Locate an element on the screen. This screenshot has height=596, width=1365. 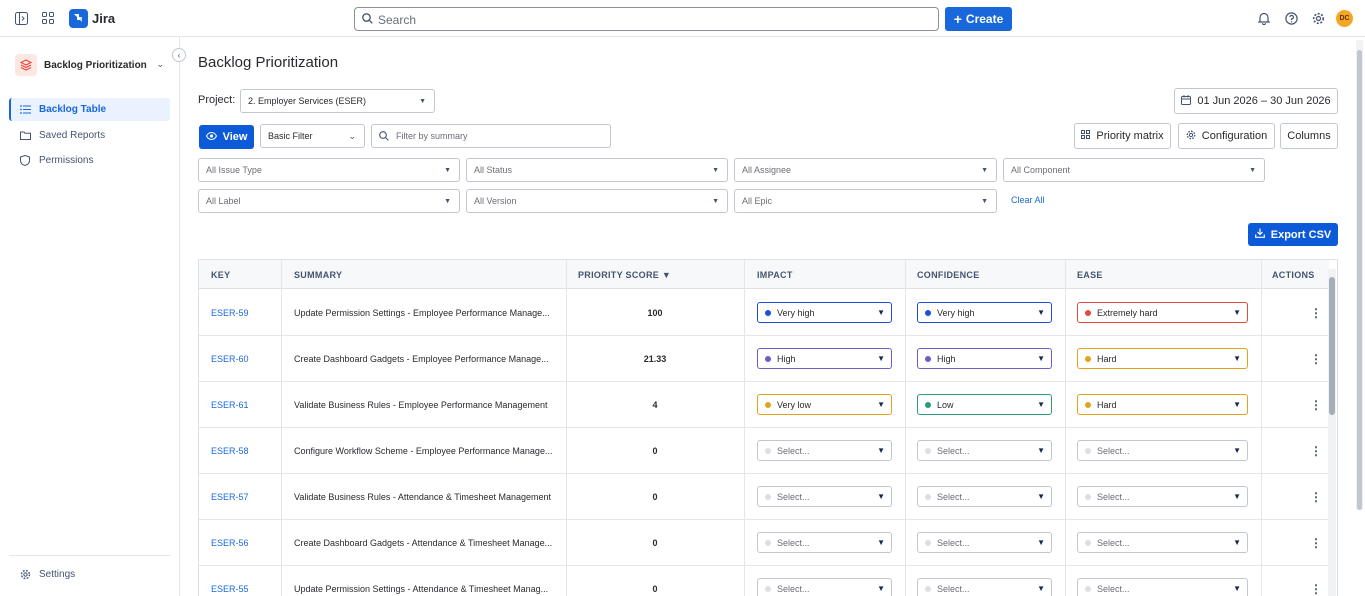
issue-key-link: ESER-56 is located at coordinates (230, 543).